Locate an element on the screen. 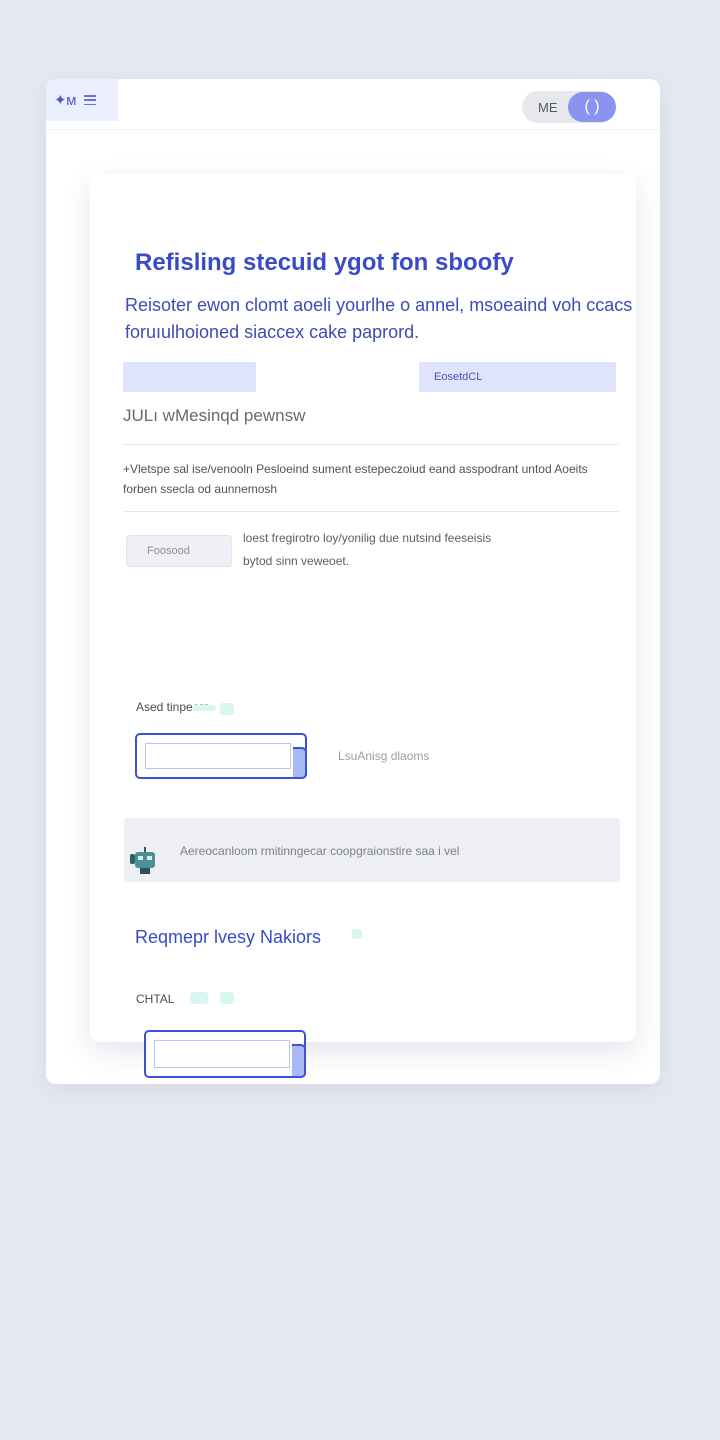 The height and width of the screenshot is (1440, 720). page-title: Refisling stecuid ygot fon sboofy is located at coordinates (324, 262).